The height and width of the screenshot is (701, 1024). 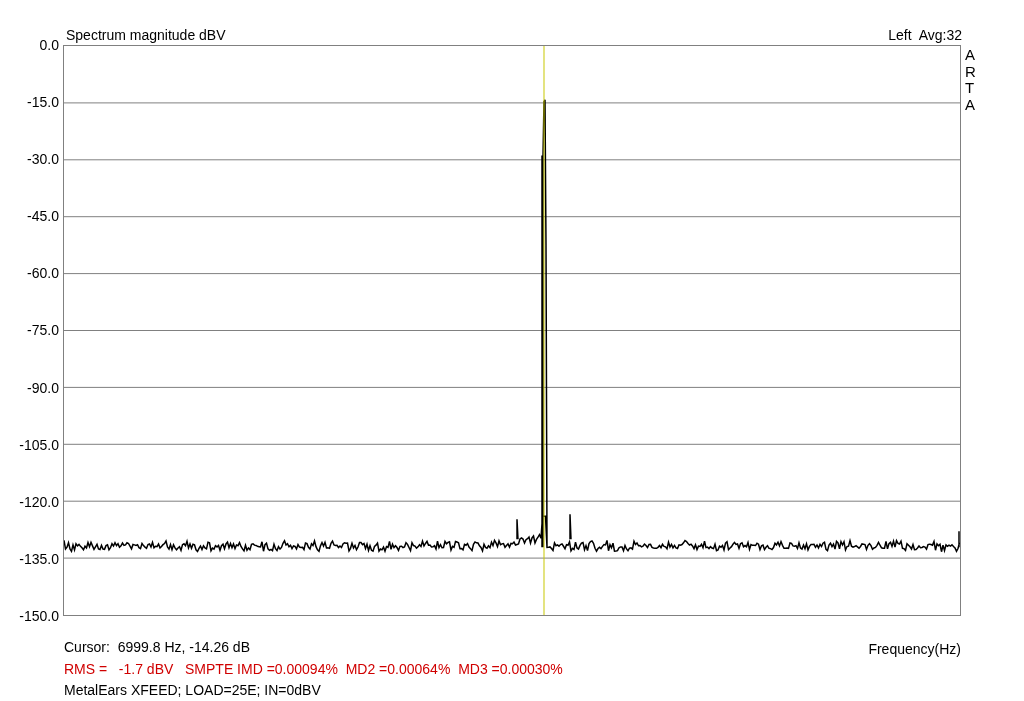 I want to click on y-axis-label: -75.0, so click(x=43, y=330).